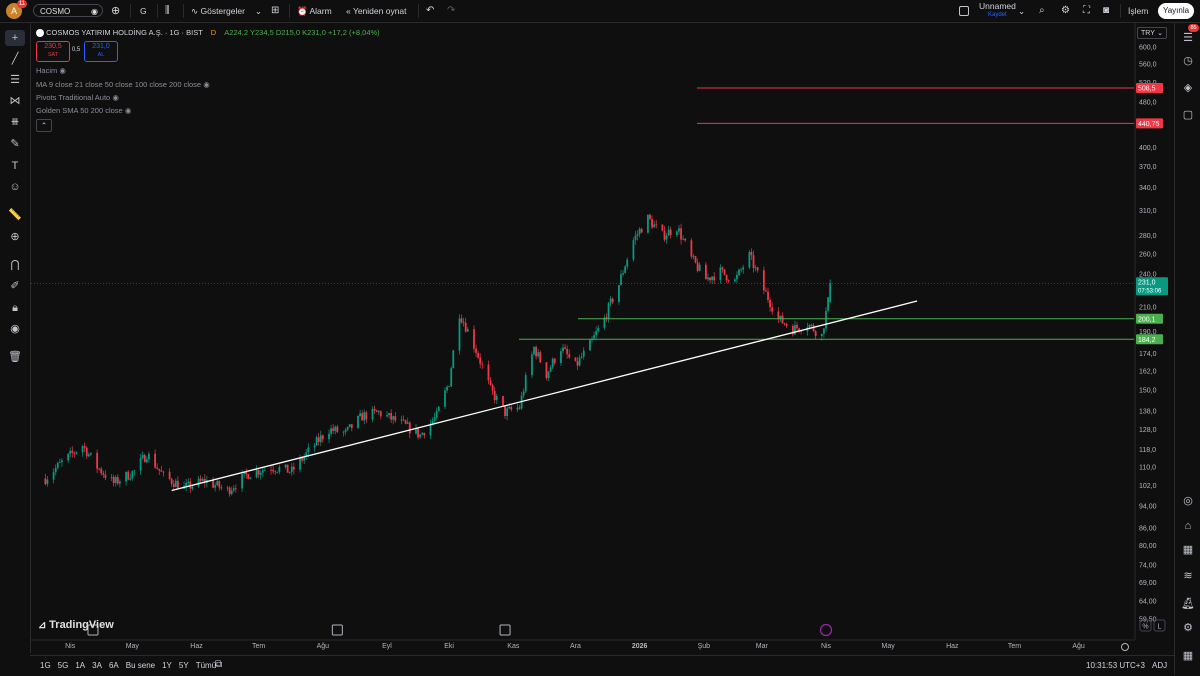 Image resolution: width=1200 pixels, height=676 pixels. What do you see at coordinates (15, 329) in the screenshot?
I see `hide-drawings-icon: ◉` at bounding box center [15, 329].